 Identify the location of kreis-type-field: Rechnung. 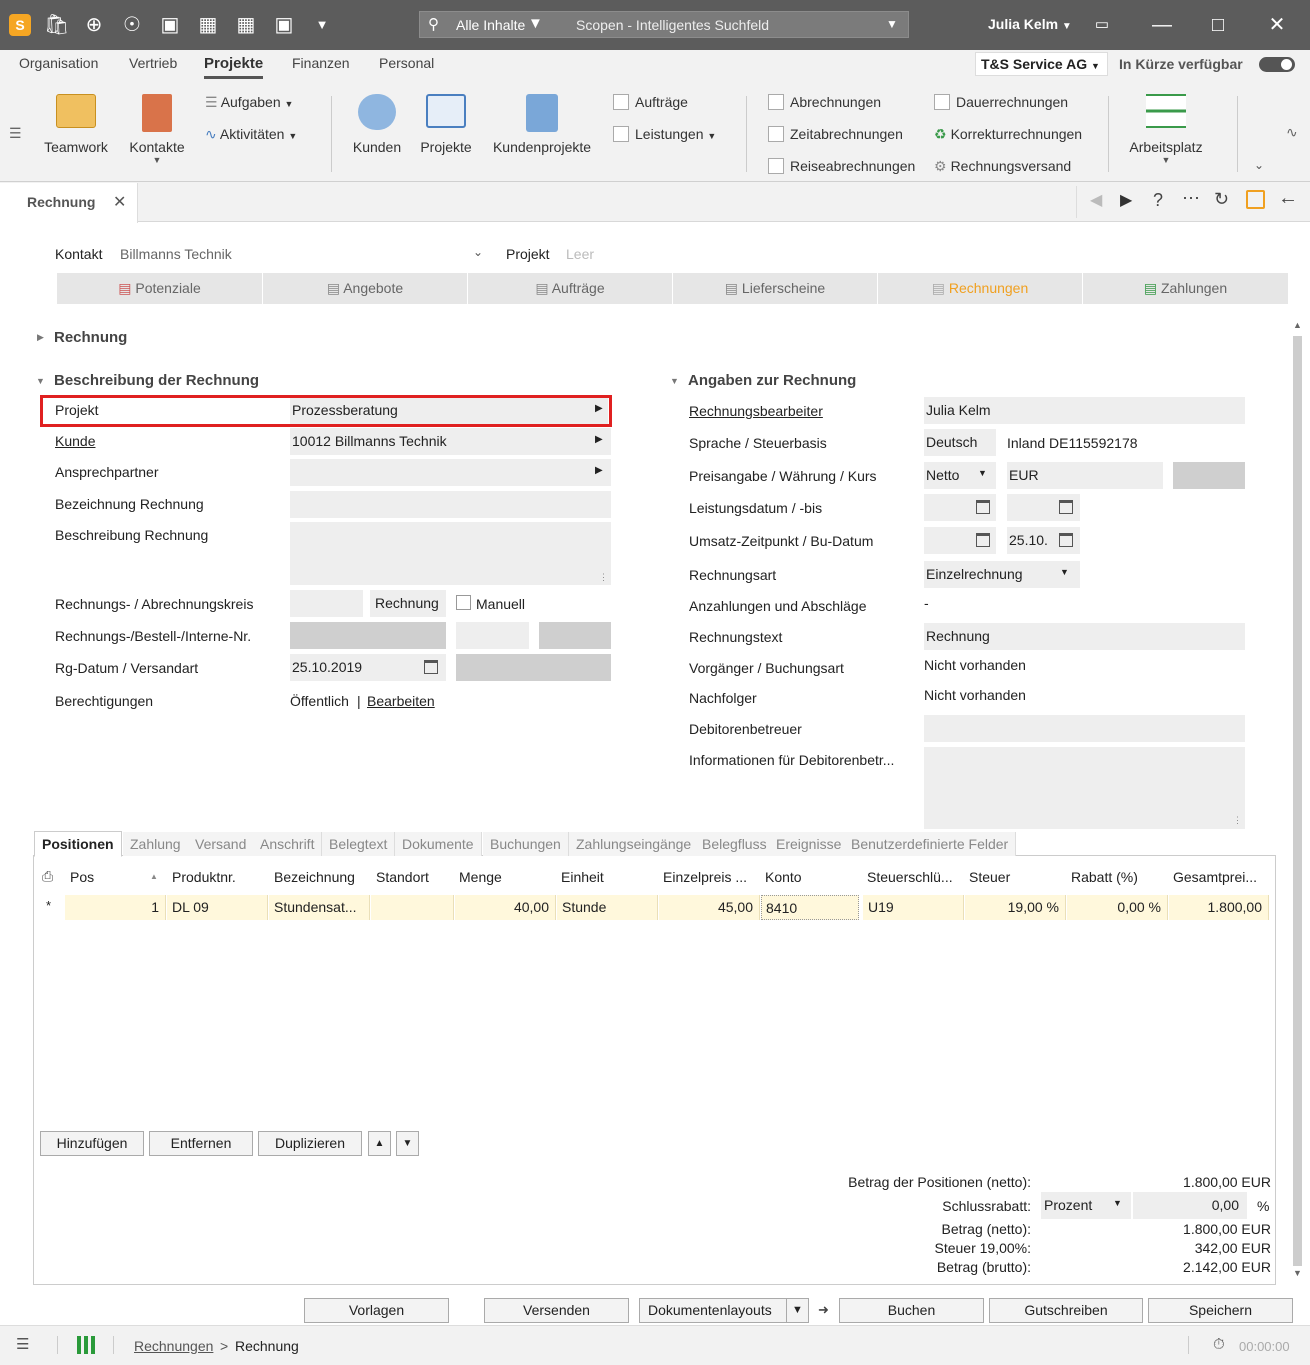
(408, 603).